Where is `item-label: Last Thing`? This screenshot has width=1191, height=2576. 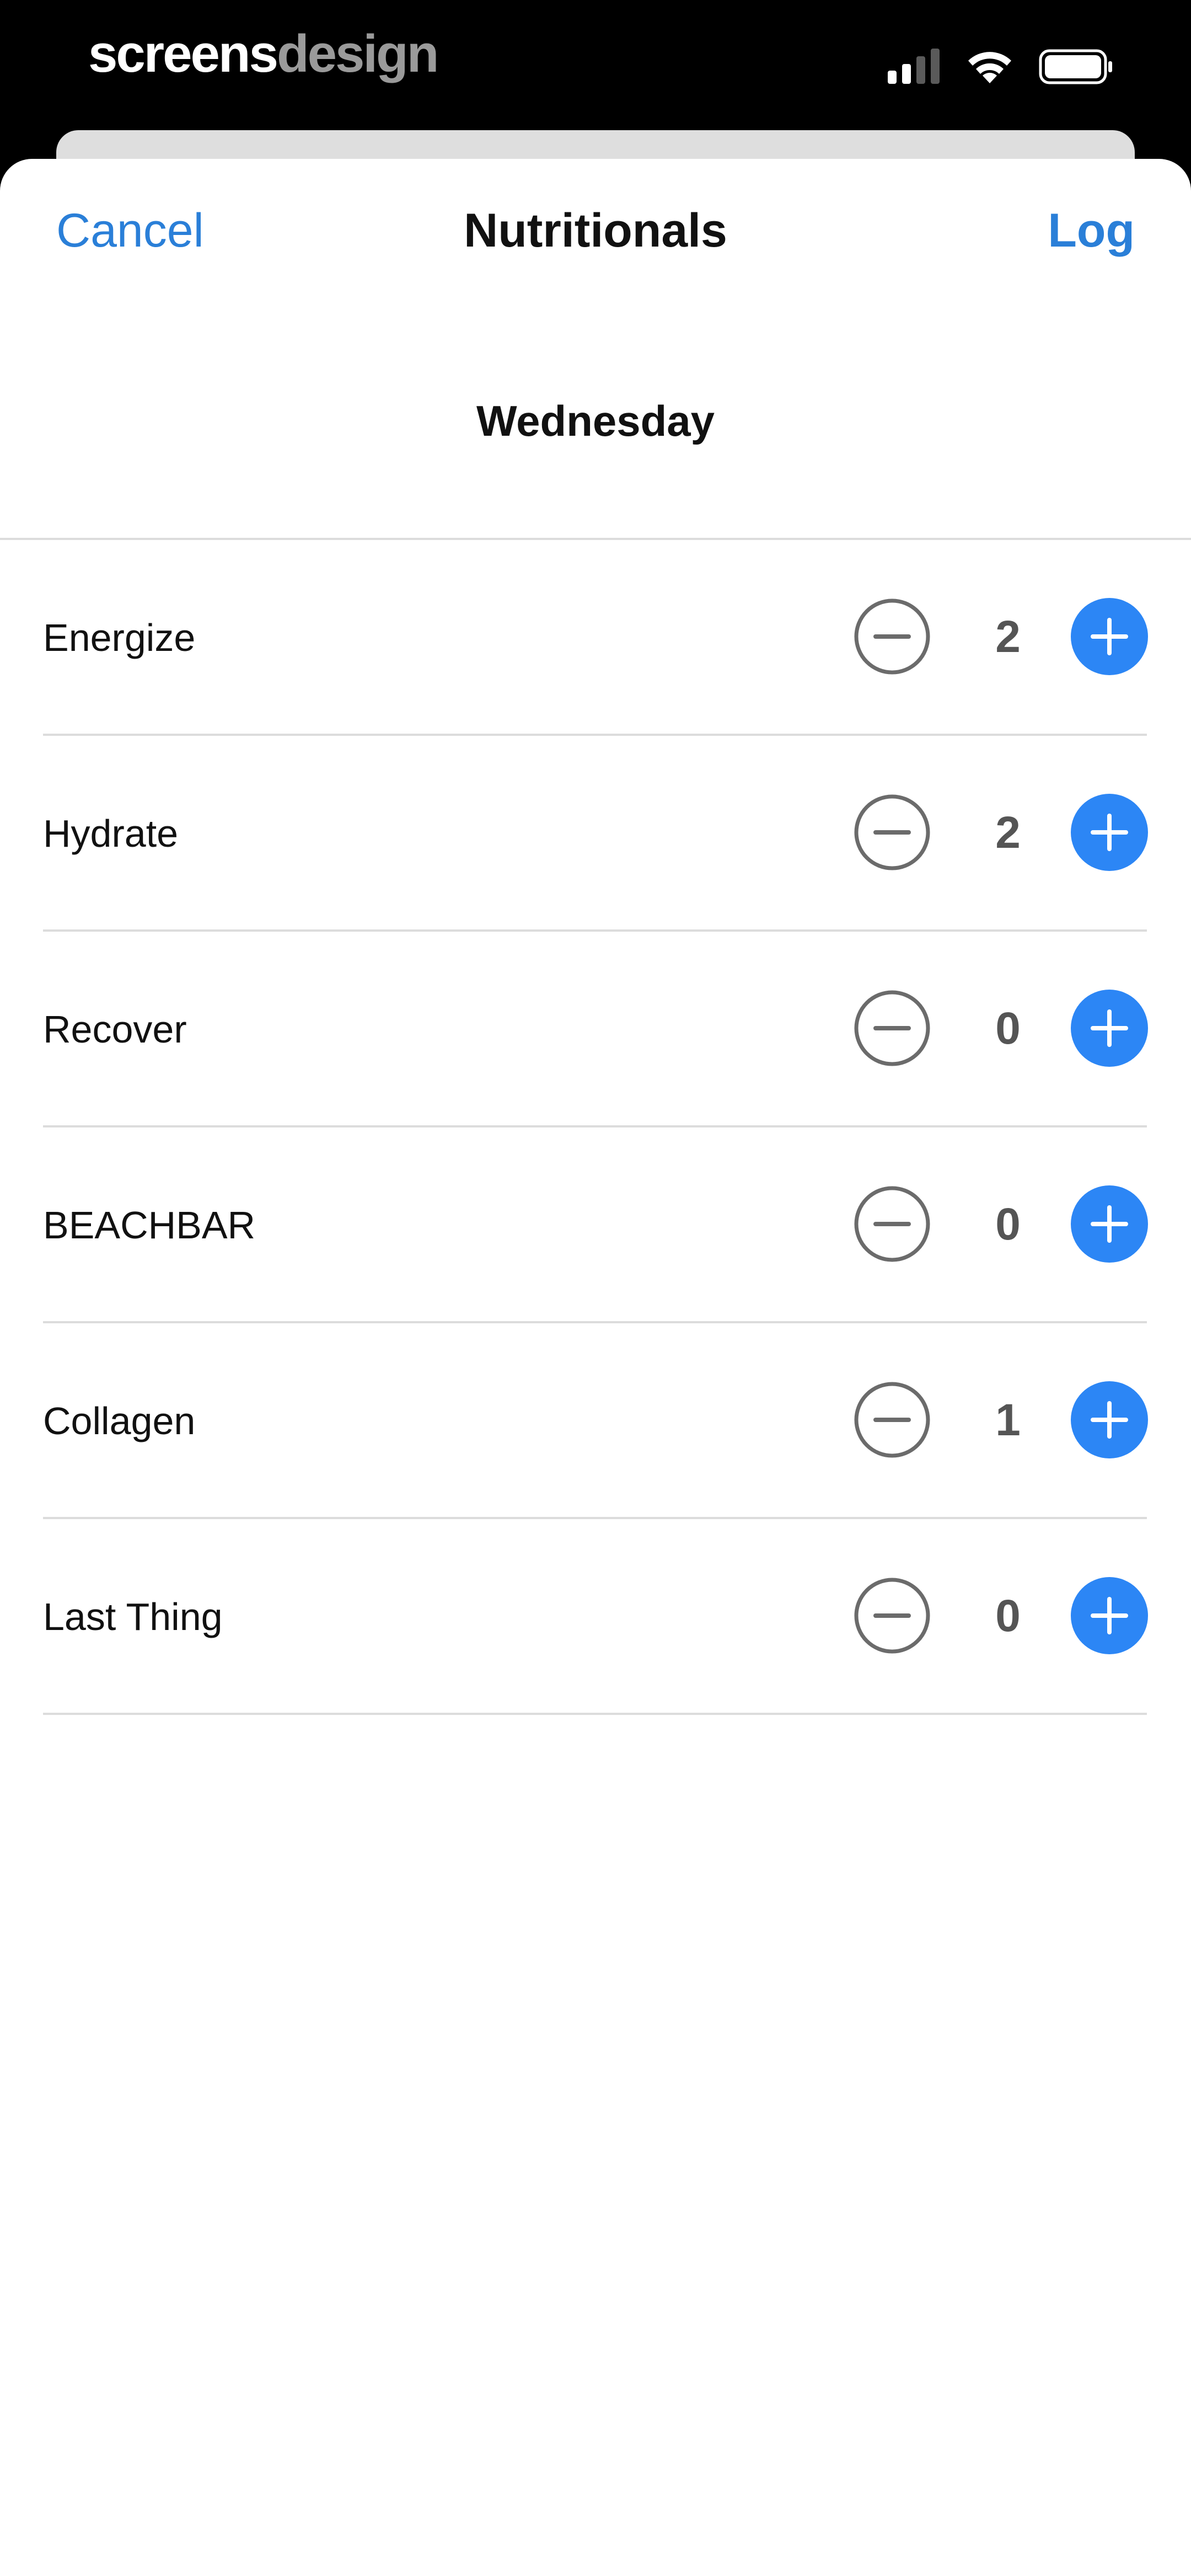 item-label: Last Thing is located at coordinates (133, 1616).